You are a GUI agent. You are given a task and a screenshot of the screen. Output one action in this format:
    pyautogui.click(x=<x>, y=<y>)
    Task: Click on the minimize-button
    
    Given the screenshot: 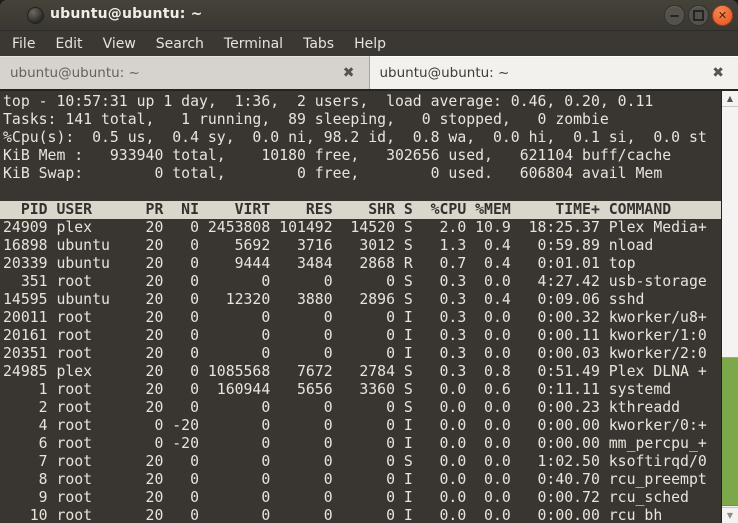 What is the action you would take?
    pyautogui.click(x=674, y=15)
    